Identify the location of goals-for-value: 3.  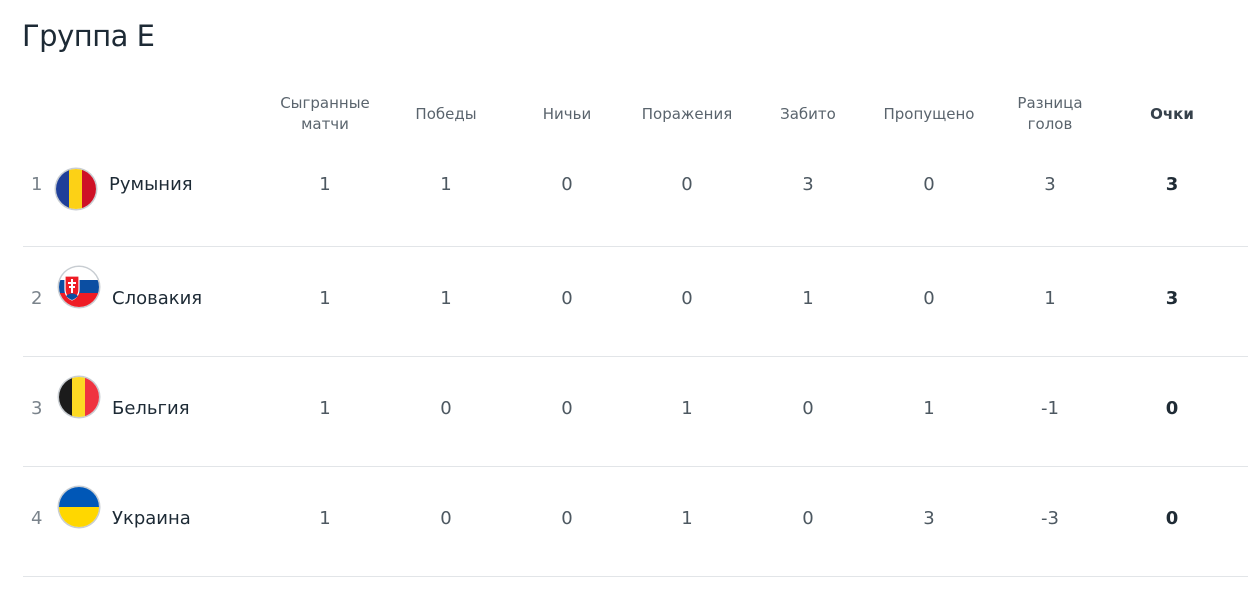
(808, 184).